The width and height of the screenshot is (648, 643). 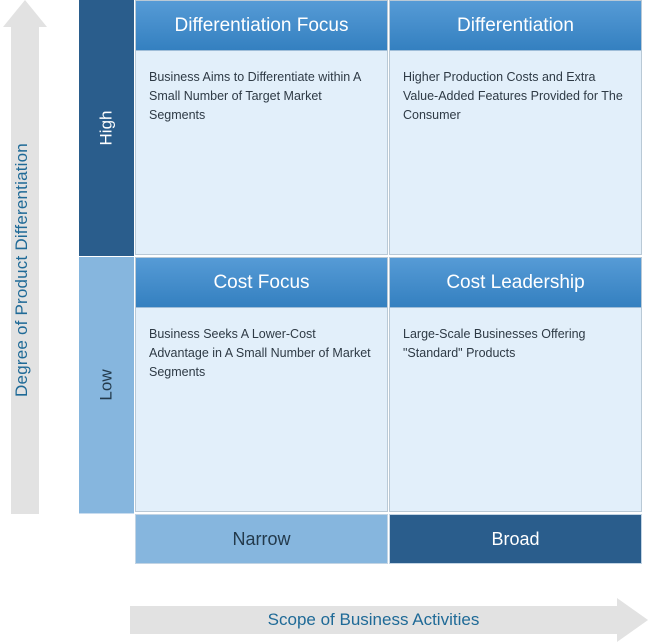 I want to click on x-axis-arrow: Scope of Business Activities, so click(x=389, y=620).